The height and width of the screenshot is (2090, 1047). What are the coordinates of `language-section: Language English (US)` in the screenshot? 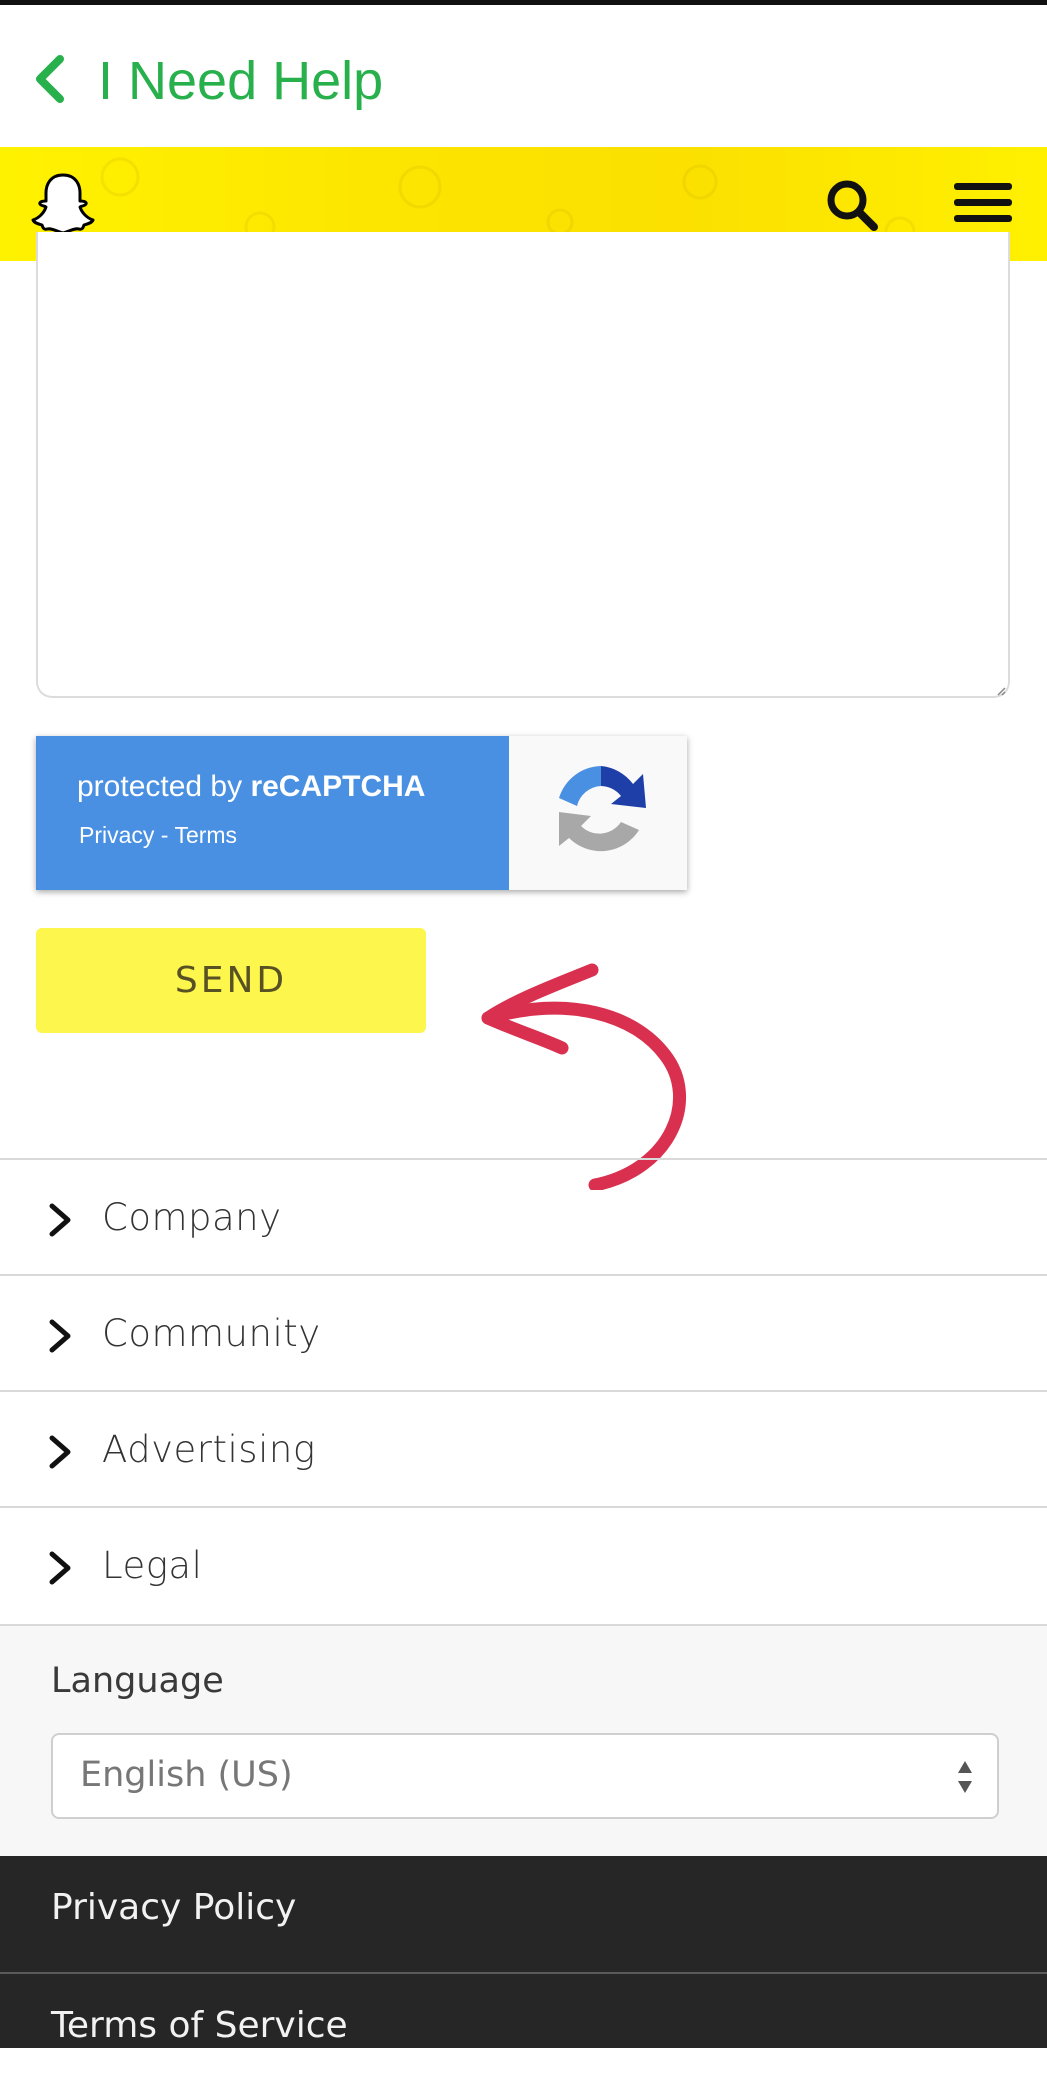 It's located at (523, 1740).